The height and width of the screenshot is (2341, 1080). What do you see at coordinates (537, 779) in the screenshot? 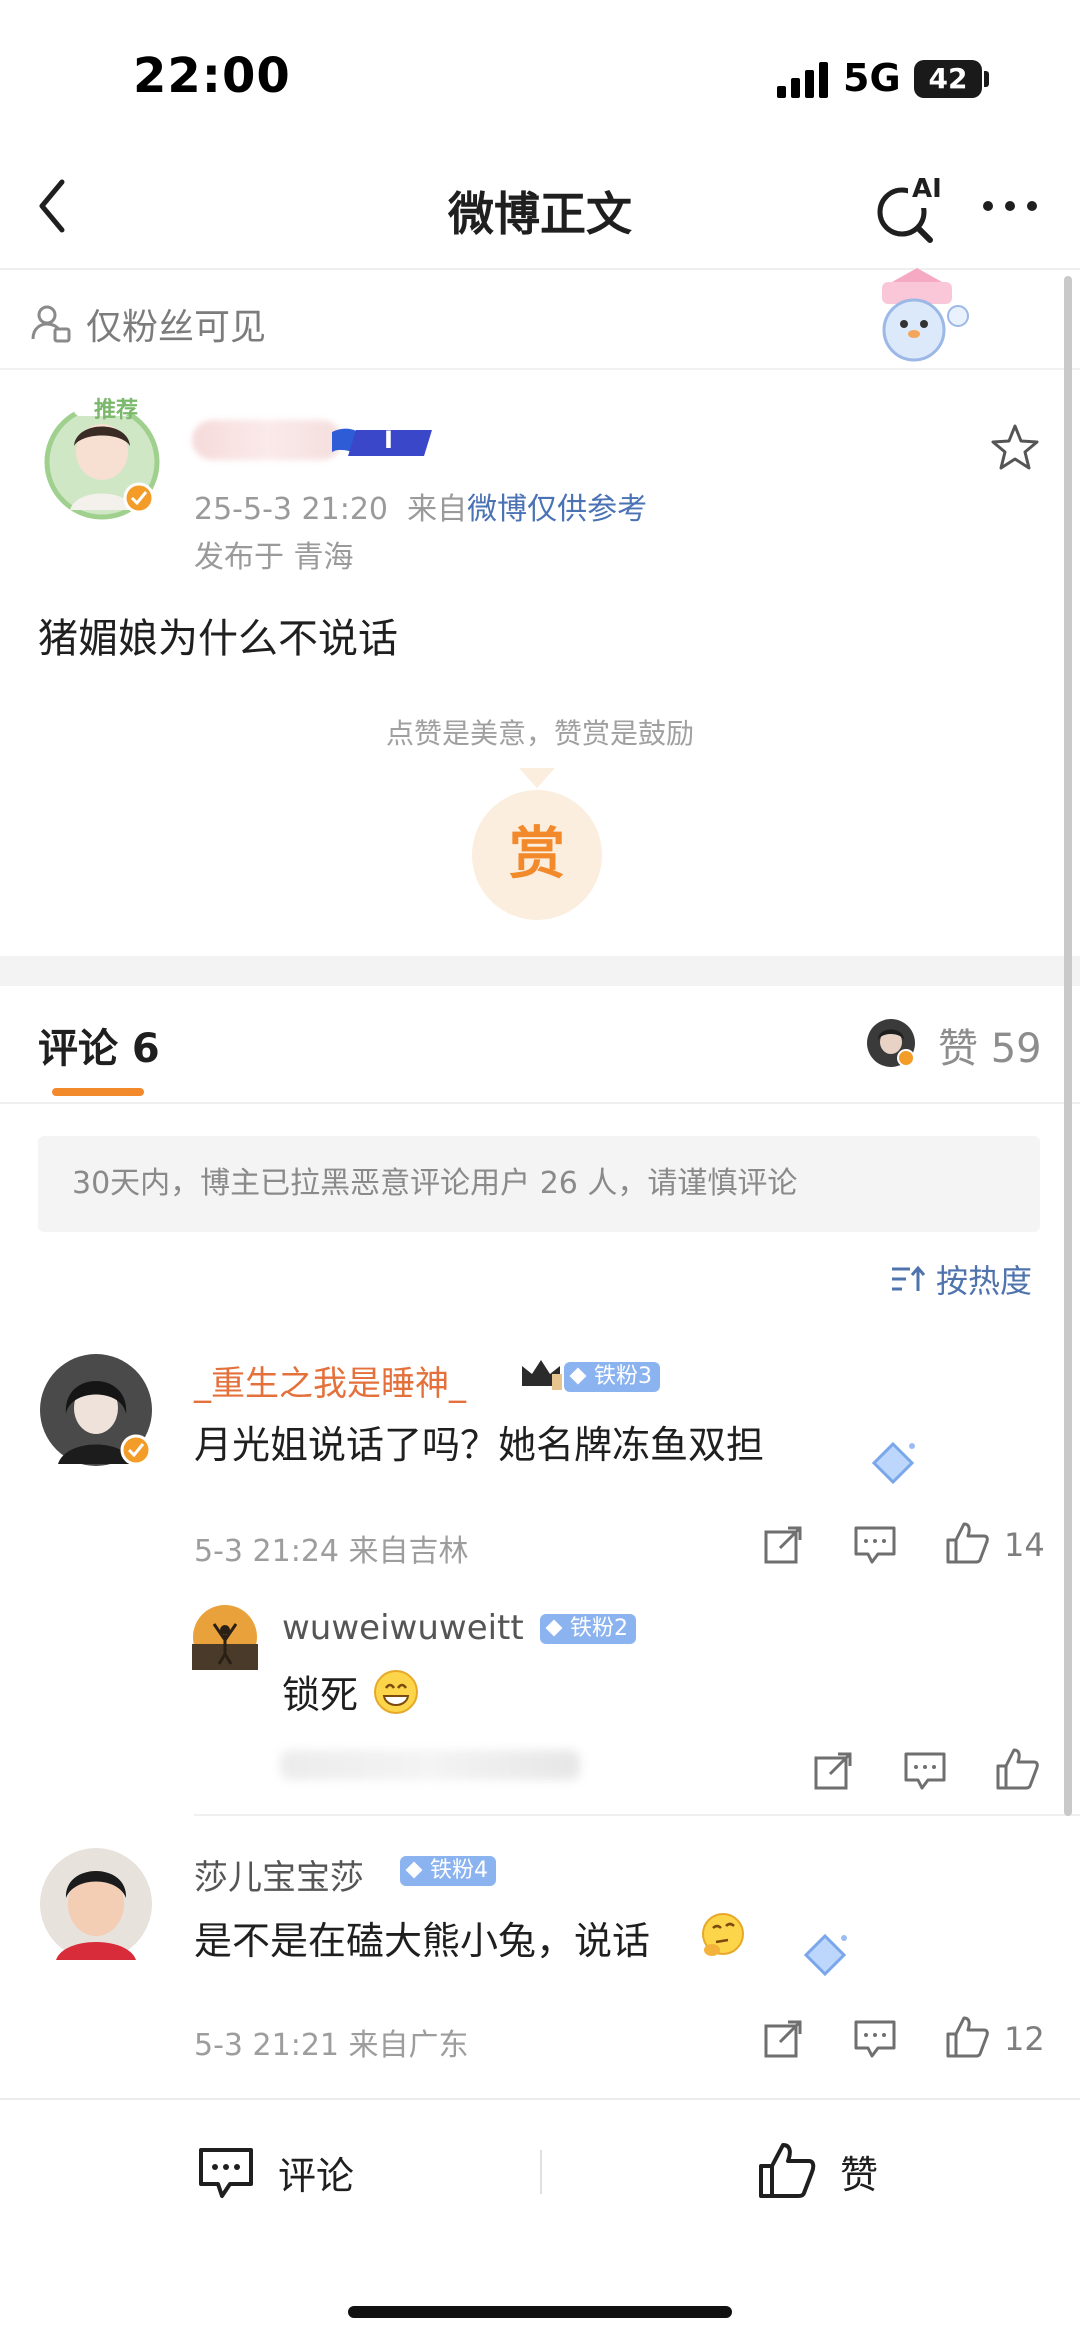
I see `reward-notch` at bounding box center [537, 779].